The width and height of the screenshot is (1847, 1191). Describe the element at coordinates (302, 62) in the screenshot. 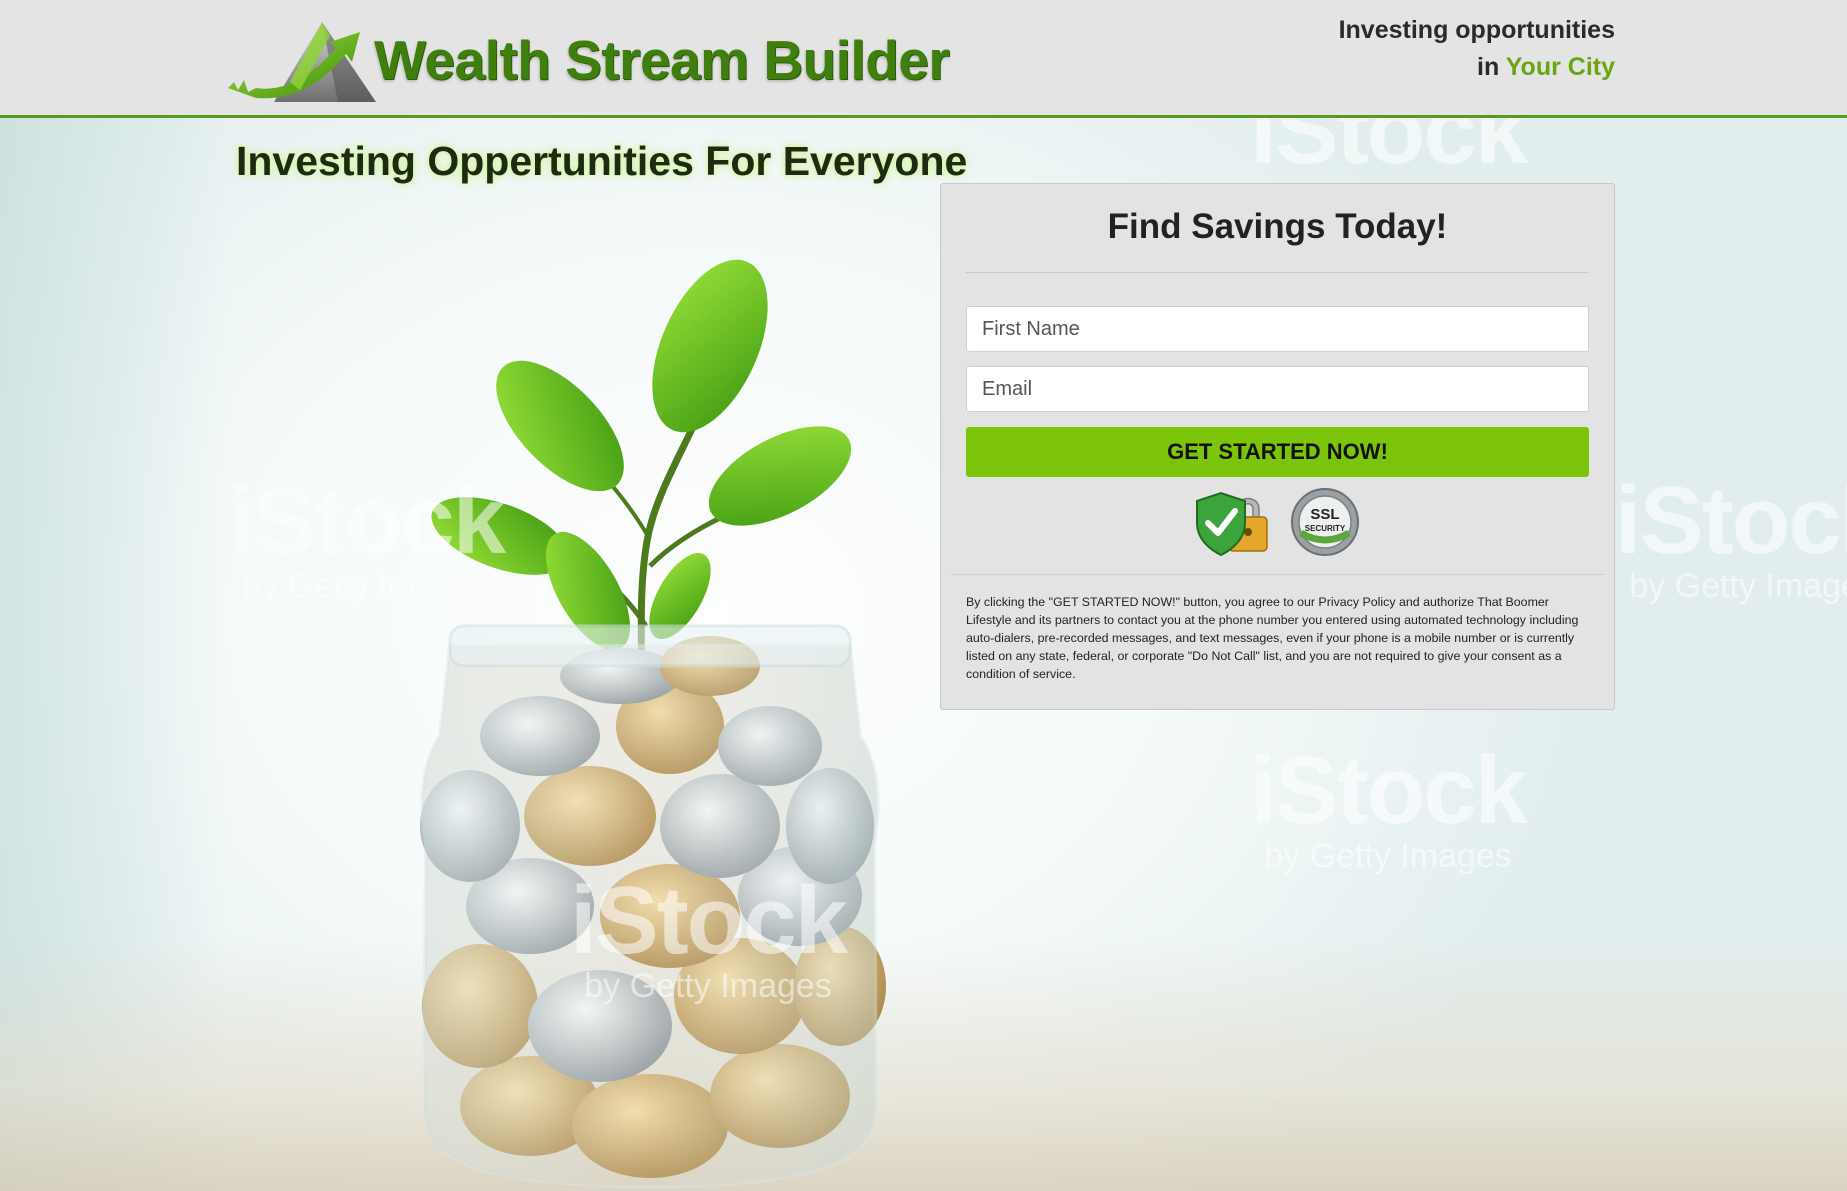

I see `mountain-arrow-logo-icon` at that location.